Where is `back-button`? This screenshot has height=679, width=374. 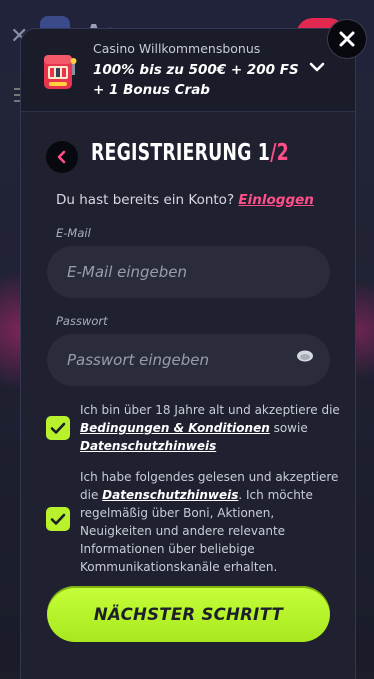
back-button is located at coordinates (62, 157).